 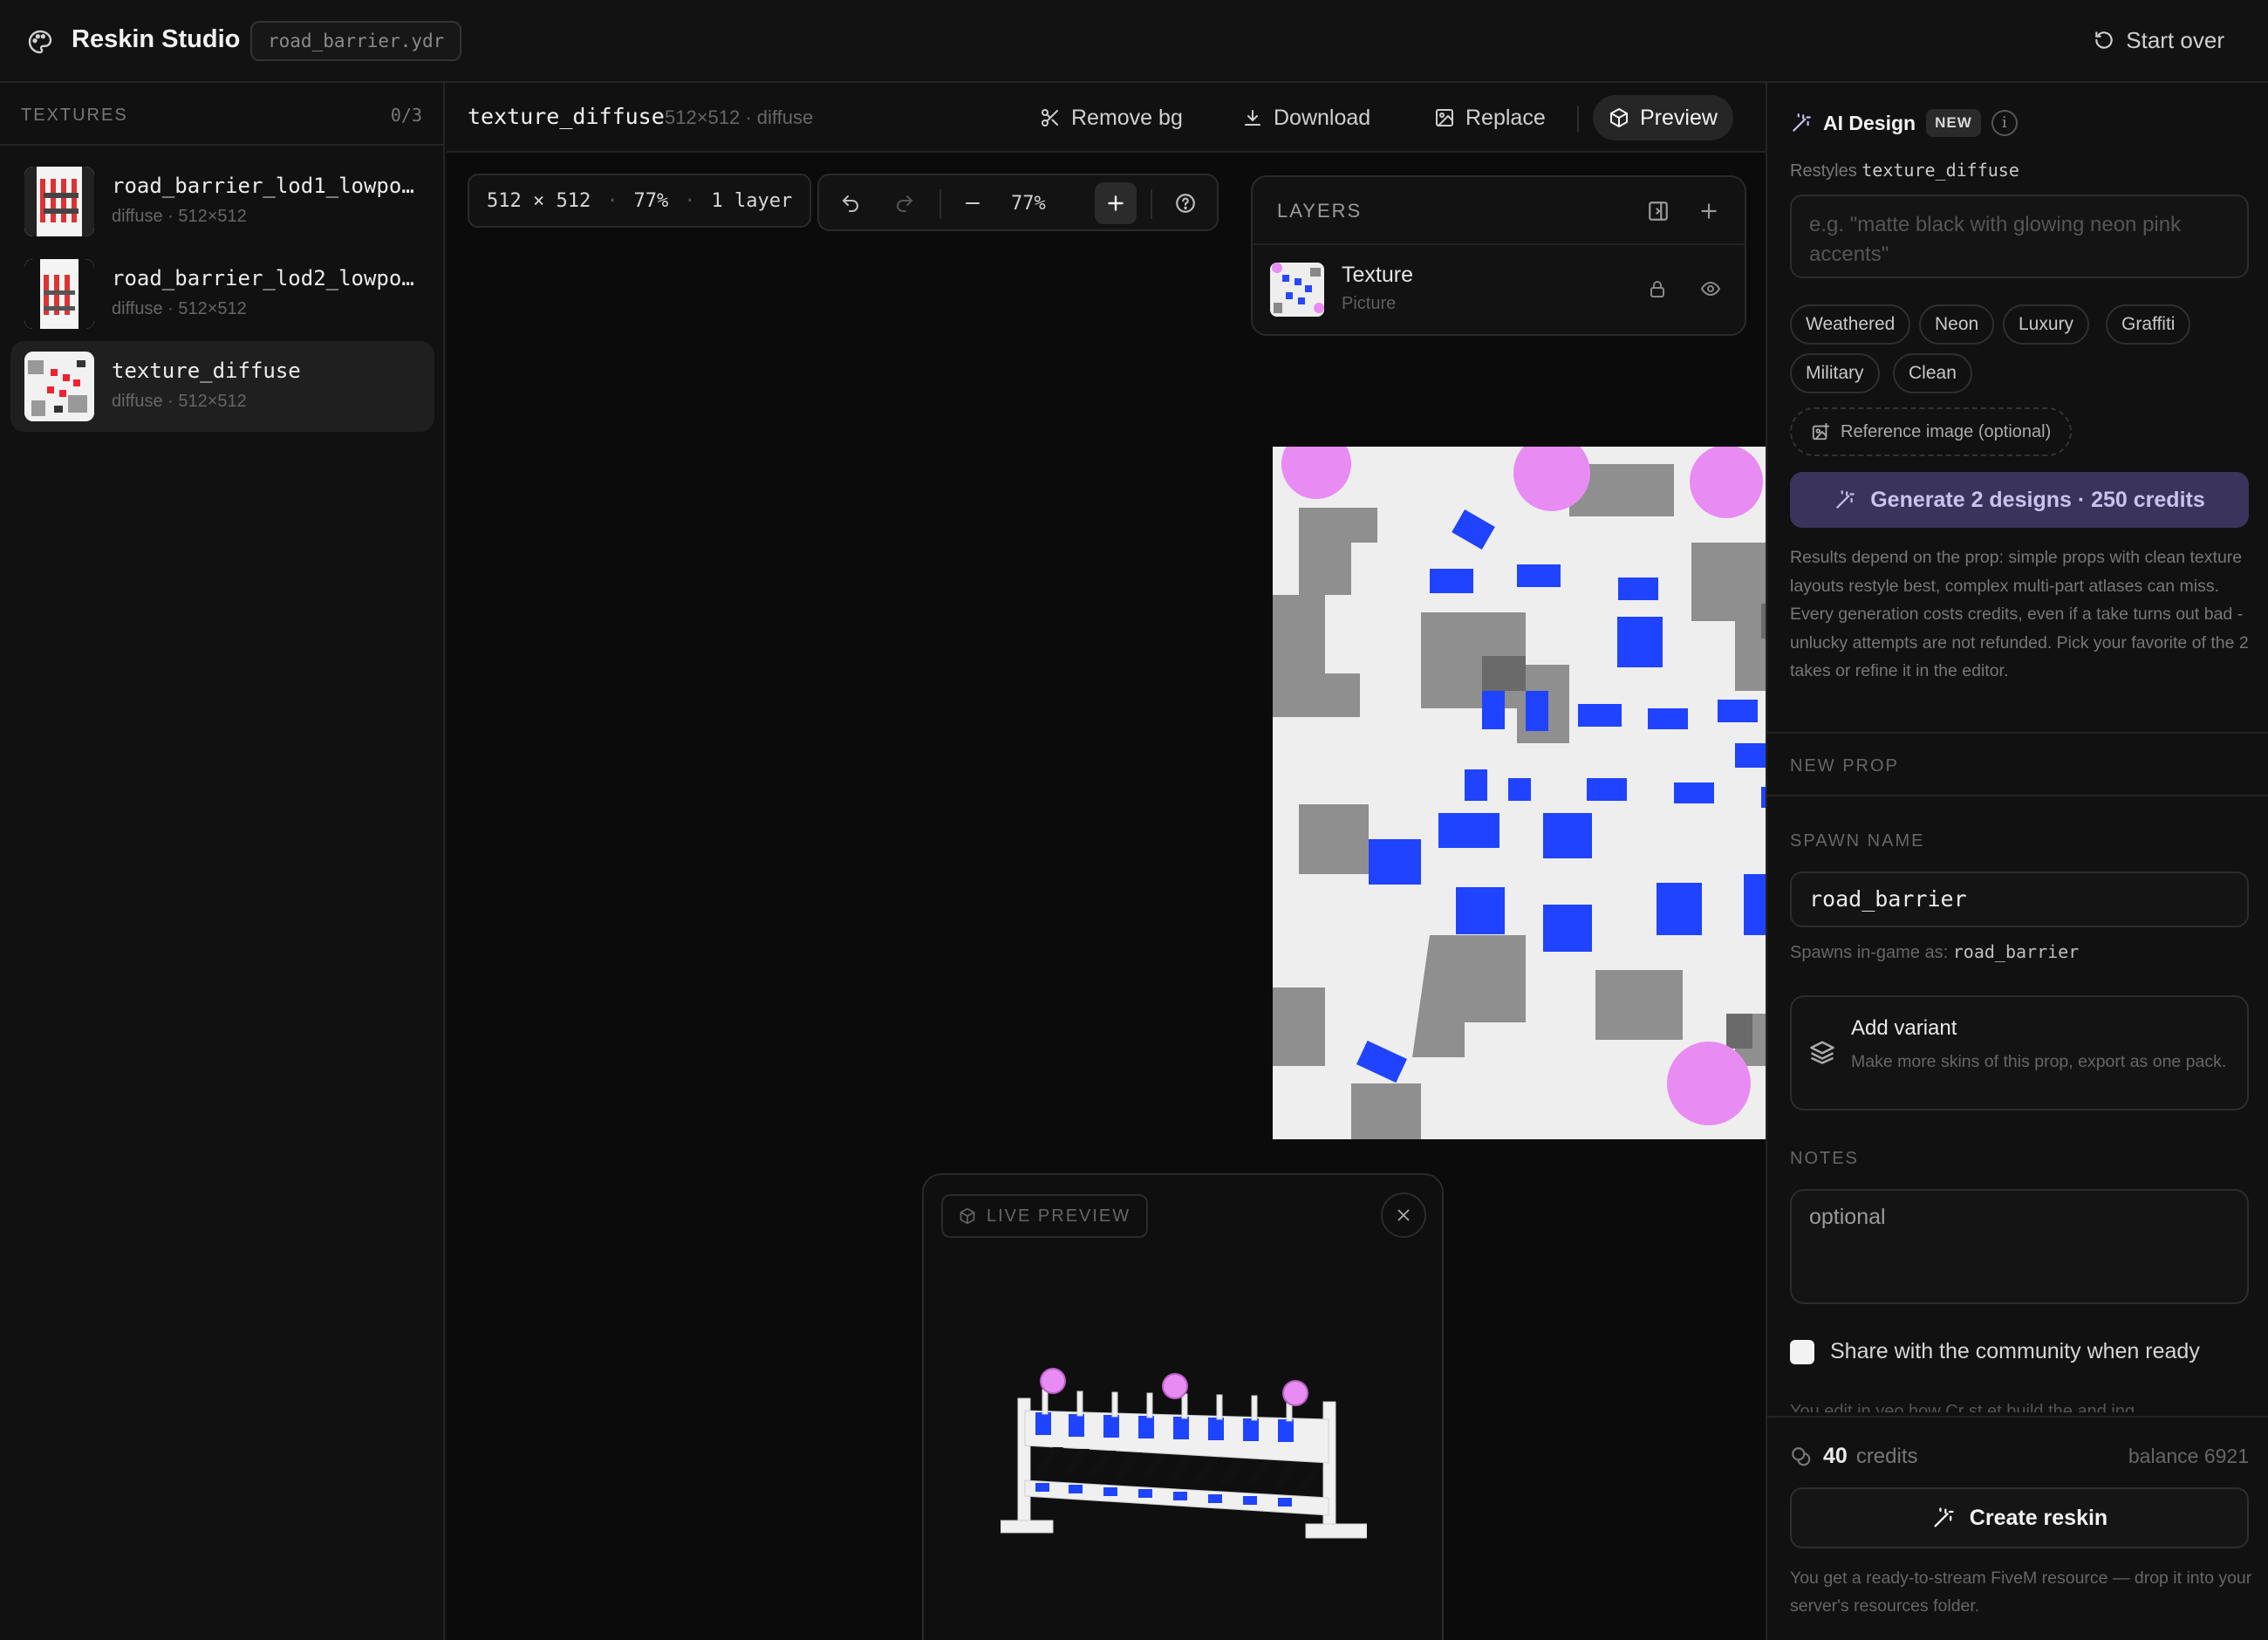 I want to click on chip-military: Military, so click(x=1835, y=373).